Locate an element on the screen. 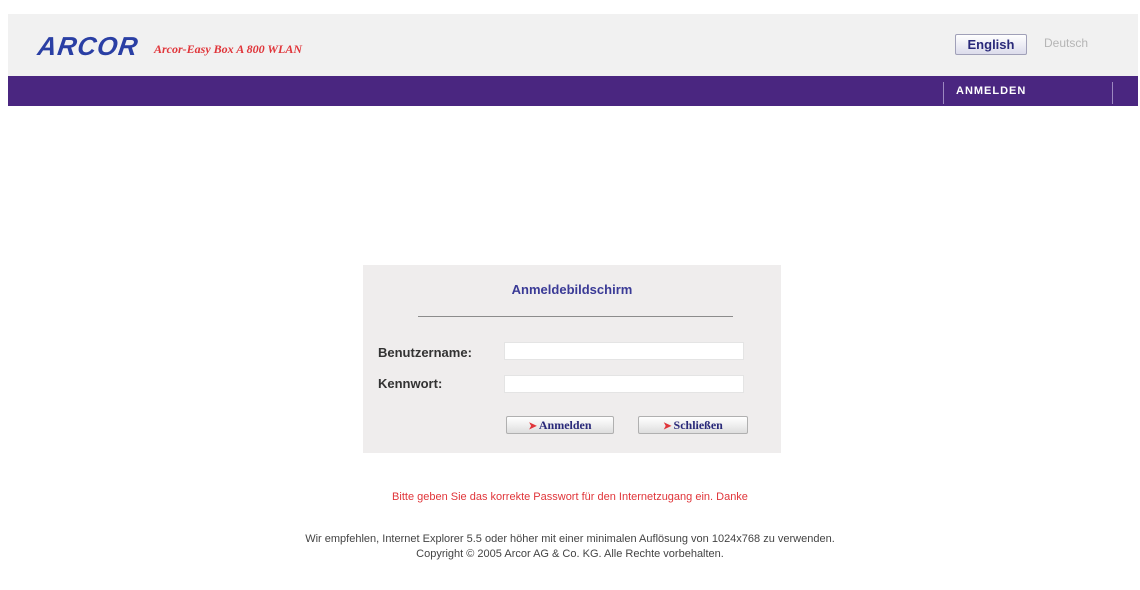 The height and width of the screenshot is (590, 1140). product-name: Arcor-Easy Box A 800 WLAN is located at coordinates (228, 49).